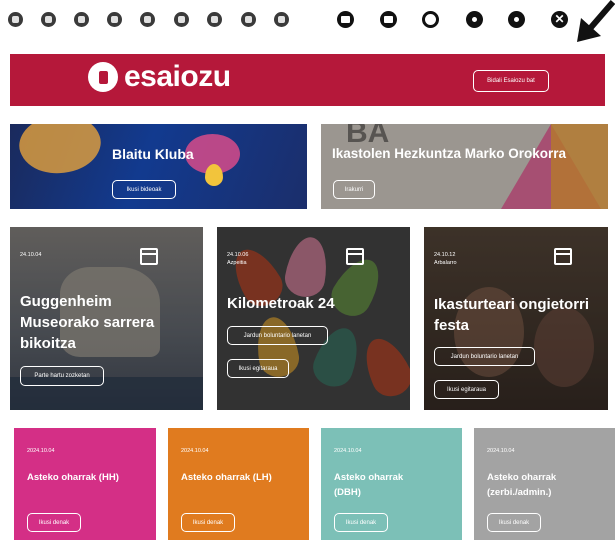 This screenshot has height=540, width=615. What do you see at coordinates (449, 153) in the screenshot?
I see `feature-title: Ikastolen Hezkuntza Marko Orokorra` at bounding box center [449, 153].